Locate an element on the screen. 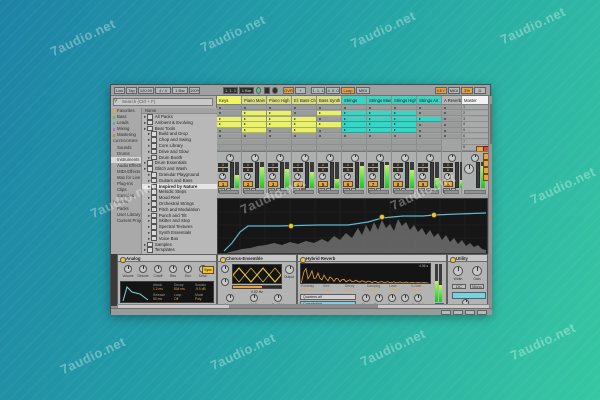 The image size is (600, 400). scene-slot: 2 is located at coordinates (475, 113).